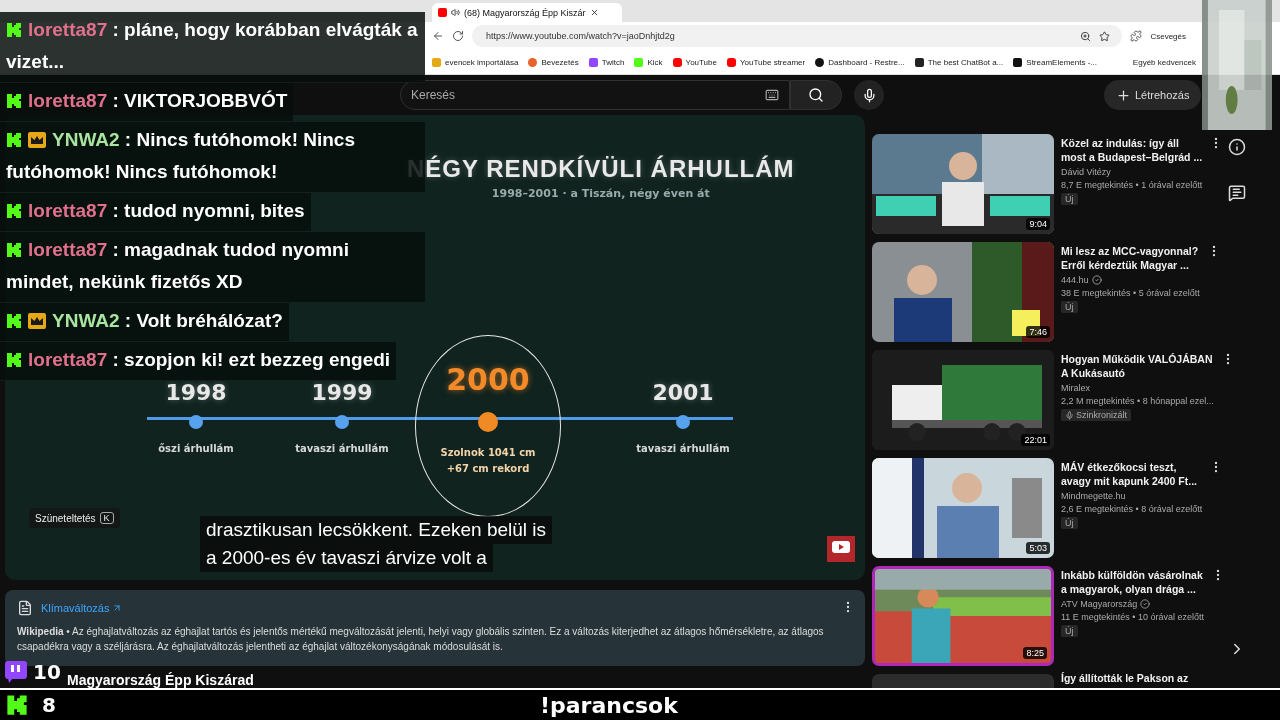 The height and width of the screenshot is (720, 1280). I want to click on search-field: Keresés, so click(595, 95).